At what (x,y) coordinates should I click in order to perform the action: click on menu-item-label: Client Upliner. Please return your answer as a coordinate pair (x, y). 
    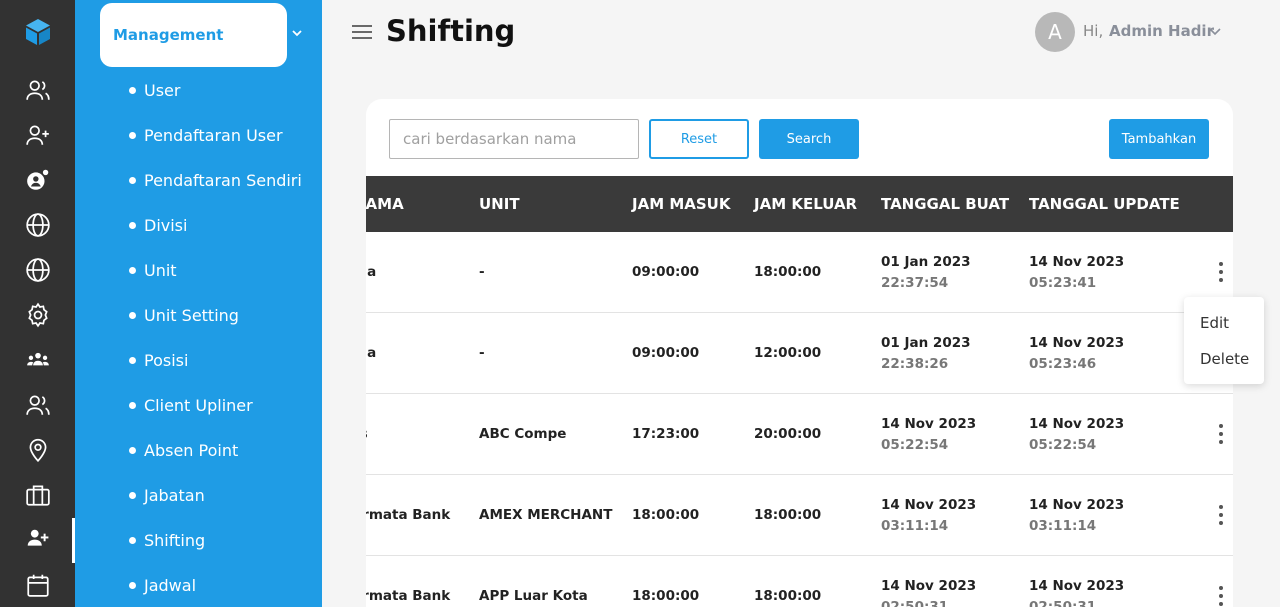
    Looking at the image, I should click on (198, 405).